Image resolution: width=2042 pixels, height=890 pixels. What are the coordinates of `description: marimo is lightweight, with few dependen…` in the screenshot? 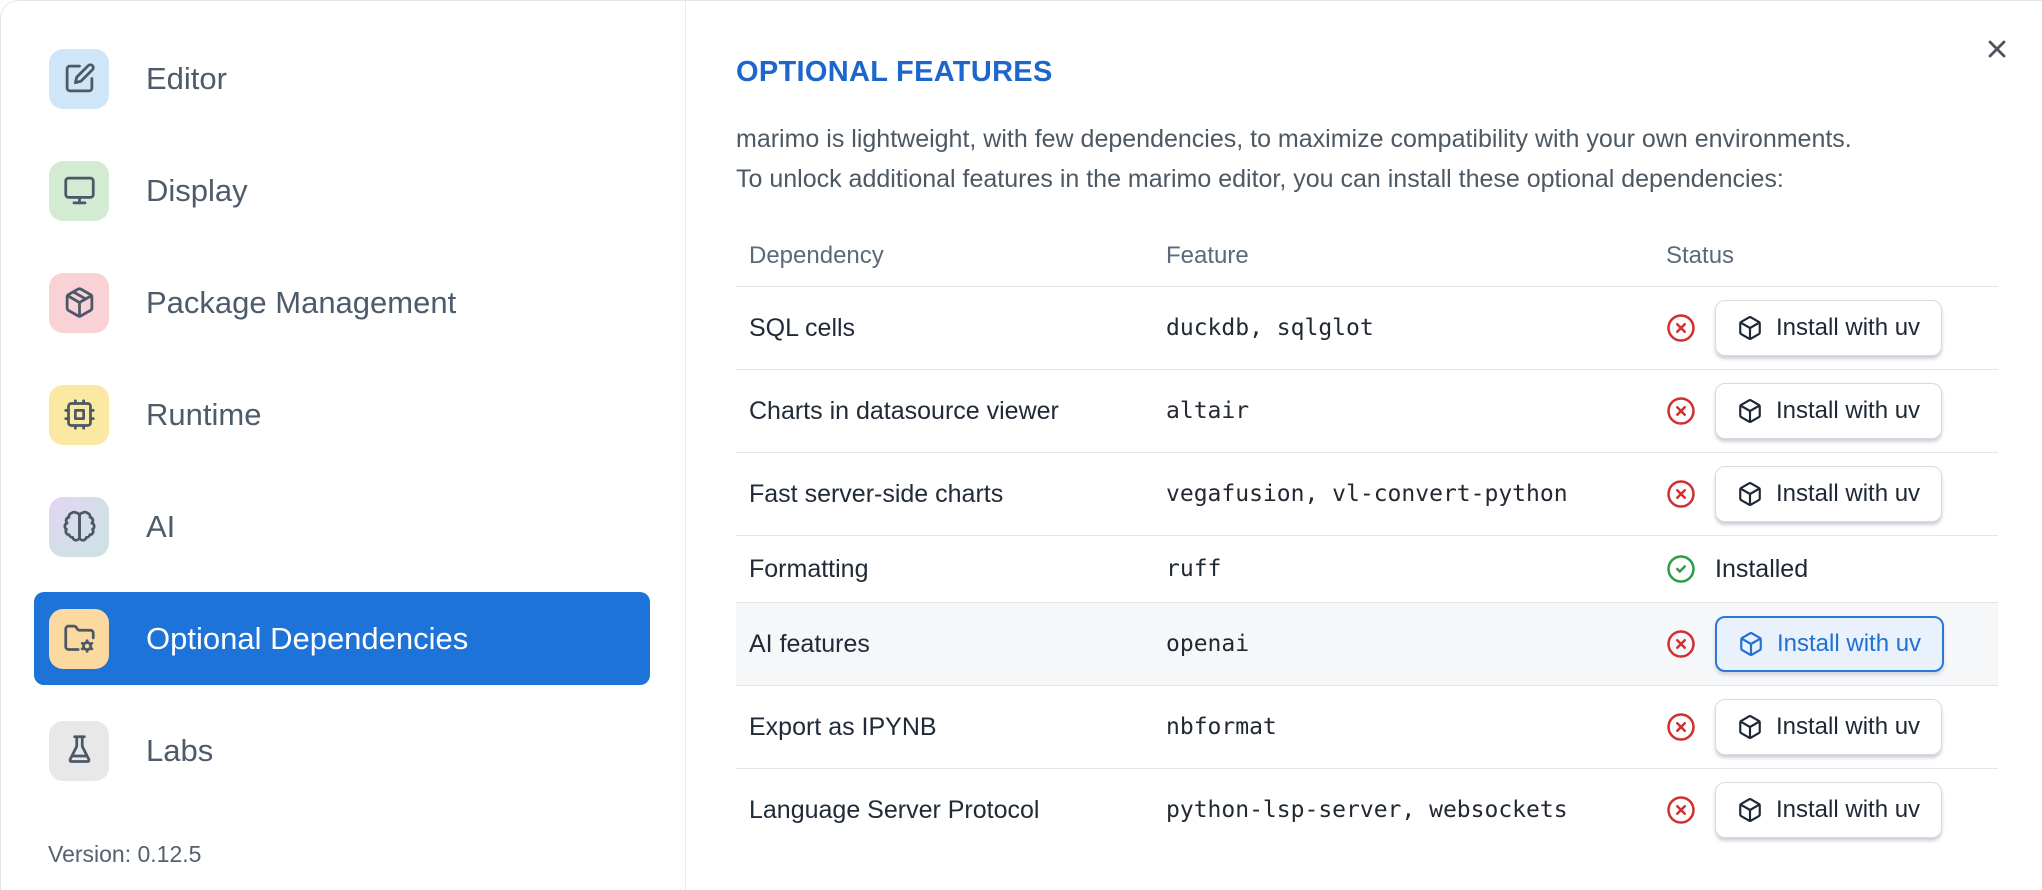 It's located at (1367, 159).